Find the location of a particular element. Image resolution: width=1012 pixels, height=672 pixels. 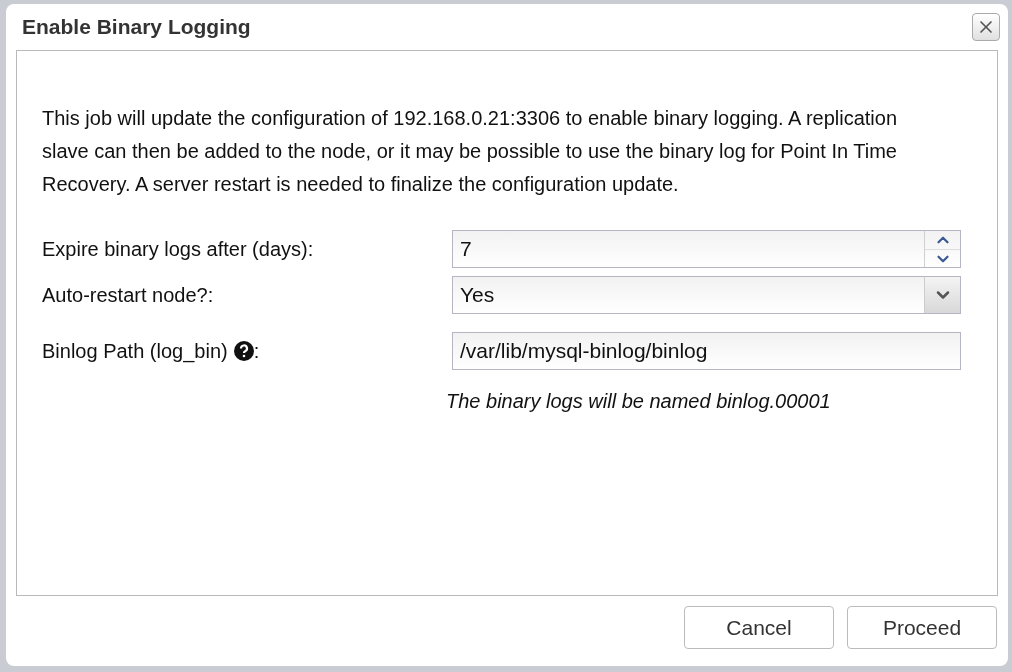

proceed-button: Proceed is located at coordinates (922, 627).